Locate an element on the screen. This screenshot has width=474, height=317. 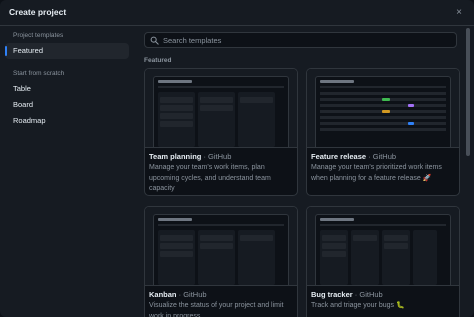
template-name: Kanban is located at coordinates (163, 294).